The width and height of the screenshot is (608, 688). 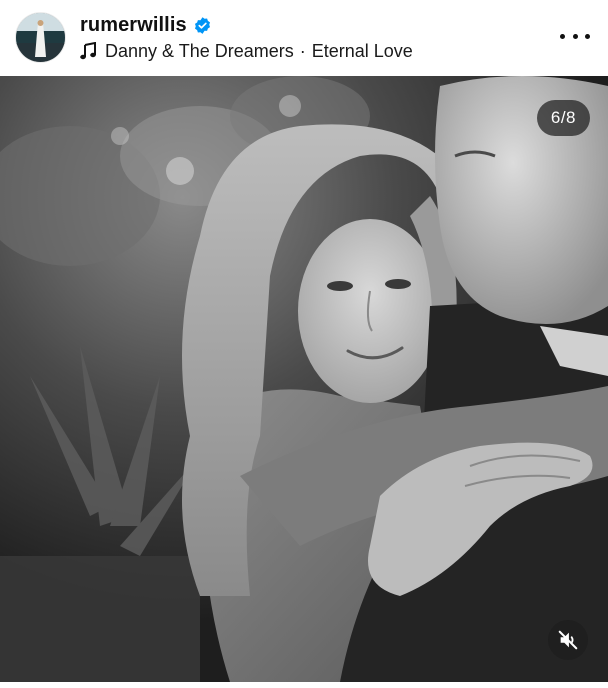 I want to click on music-artist: Danny & The Dreamers, so click(x=199, y=50).